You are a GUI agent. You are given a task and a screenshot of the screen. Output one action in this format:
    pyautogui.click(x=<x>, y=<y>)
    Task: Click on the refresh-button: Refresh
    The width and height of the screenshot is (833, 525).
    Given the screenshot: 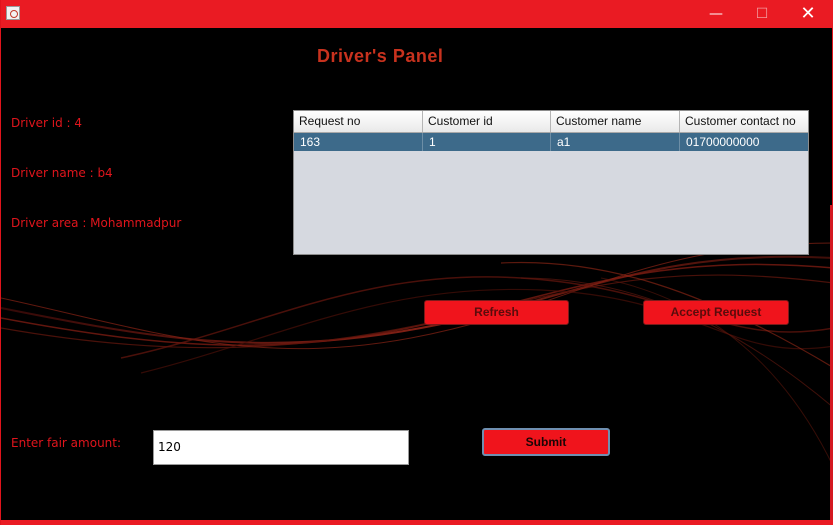 What is the action you would take?
    pyautogui.click(x=496, y=312)
    